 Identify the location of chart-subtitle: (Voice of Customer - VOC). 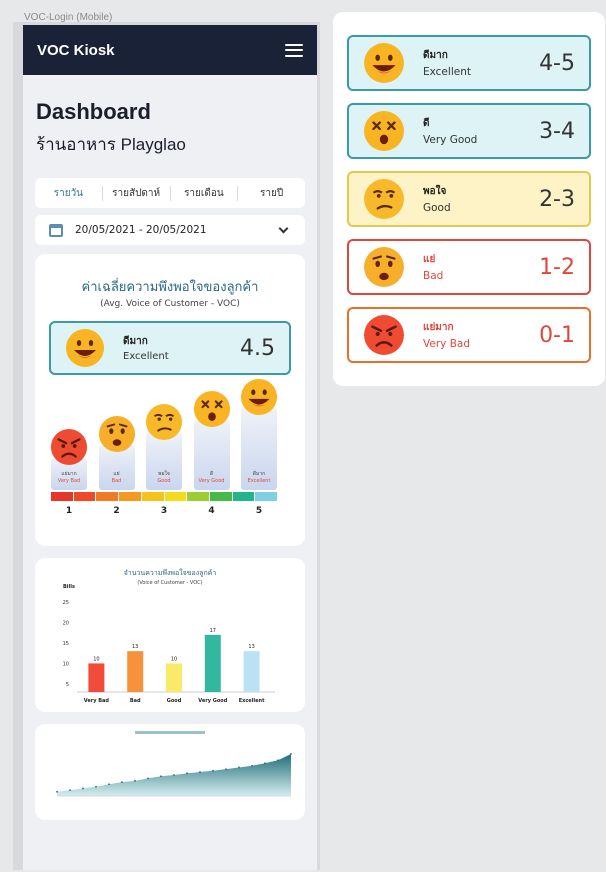
(169, 583).